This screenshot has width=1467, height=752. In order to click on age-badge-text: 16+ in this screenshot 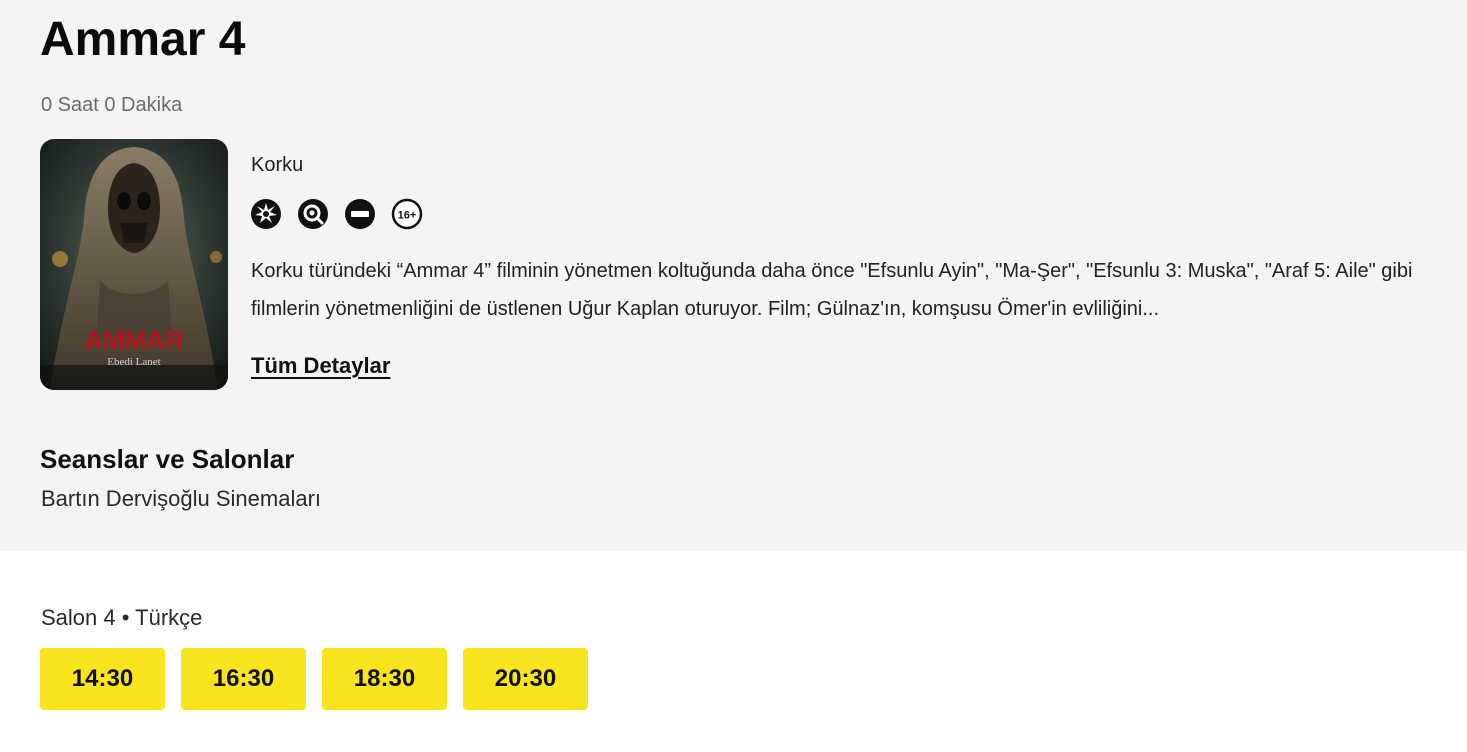, I will do `click(407, 216)`.